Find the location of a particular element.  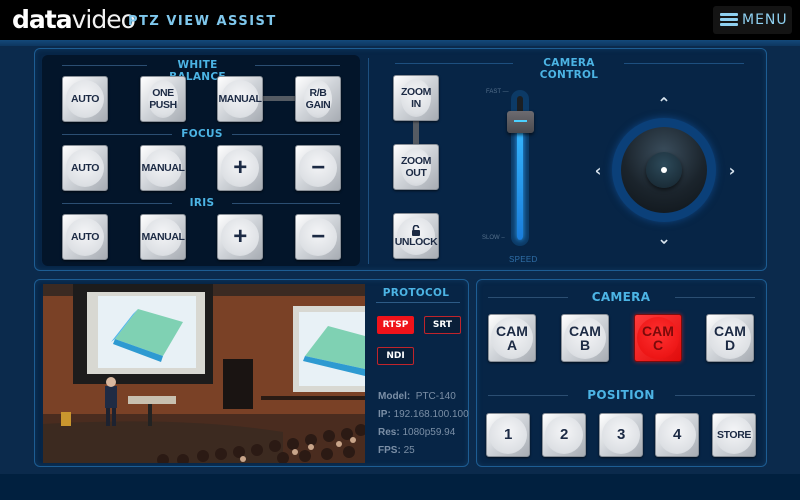

slider-fast-label: FAST — is located at coordinates (497, 92).